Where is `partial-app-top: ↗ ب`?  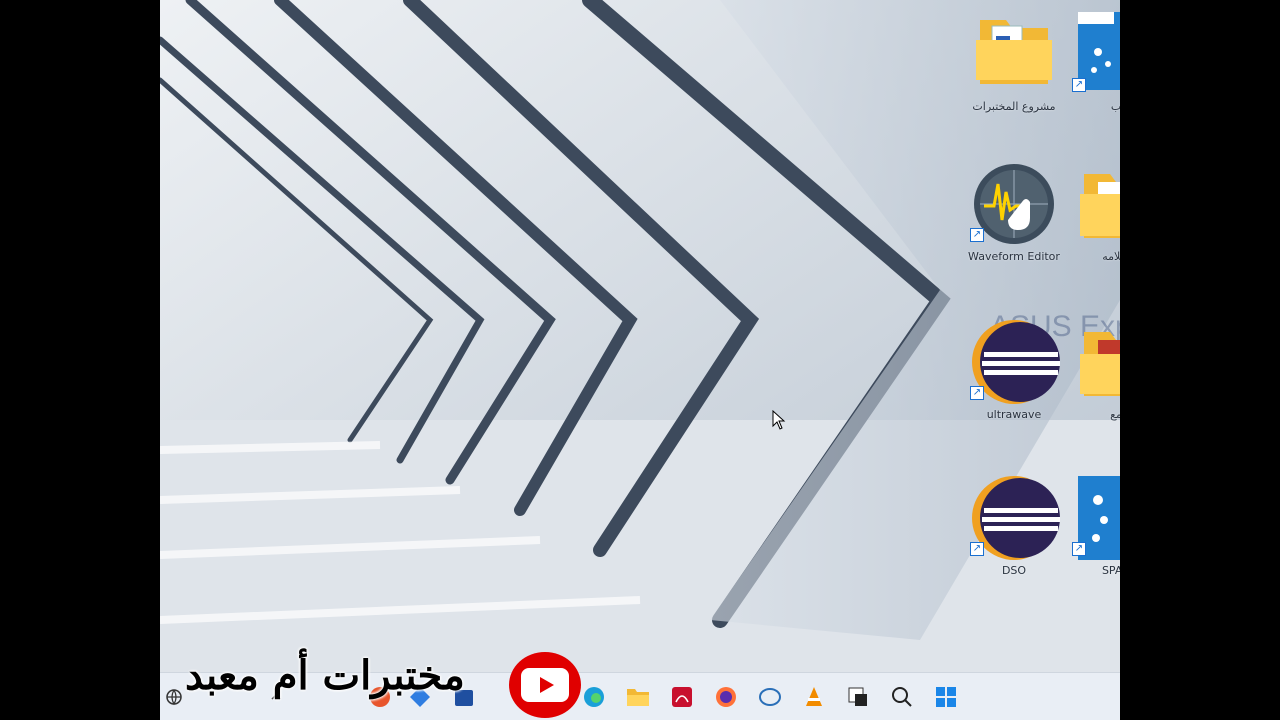
partial-app-top: ↗ ب is located at coordinates (1093, 62).